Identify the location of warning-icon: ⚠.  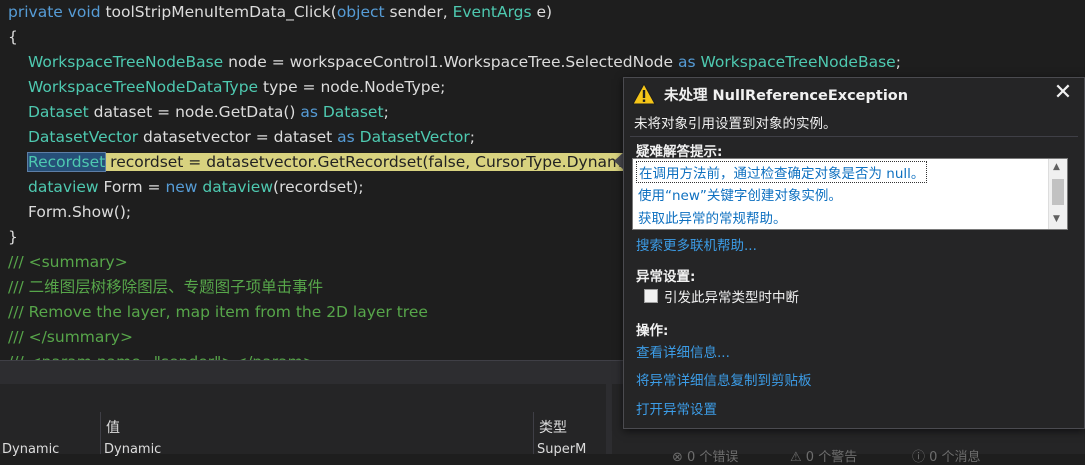
(798, 457).